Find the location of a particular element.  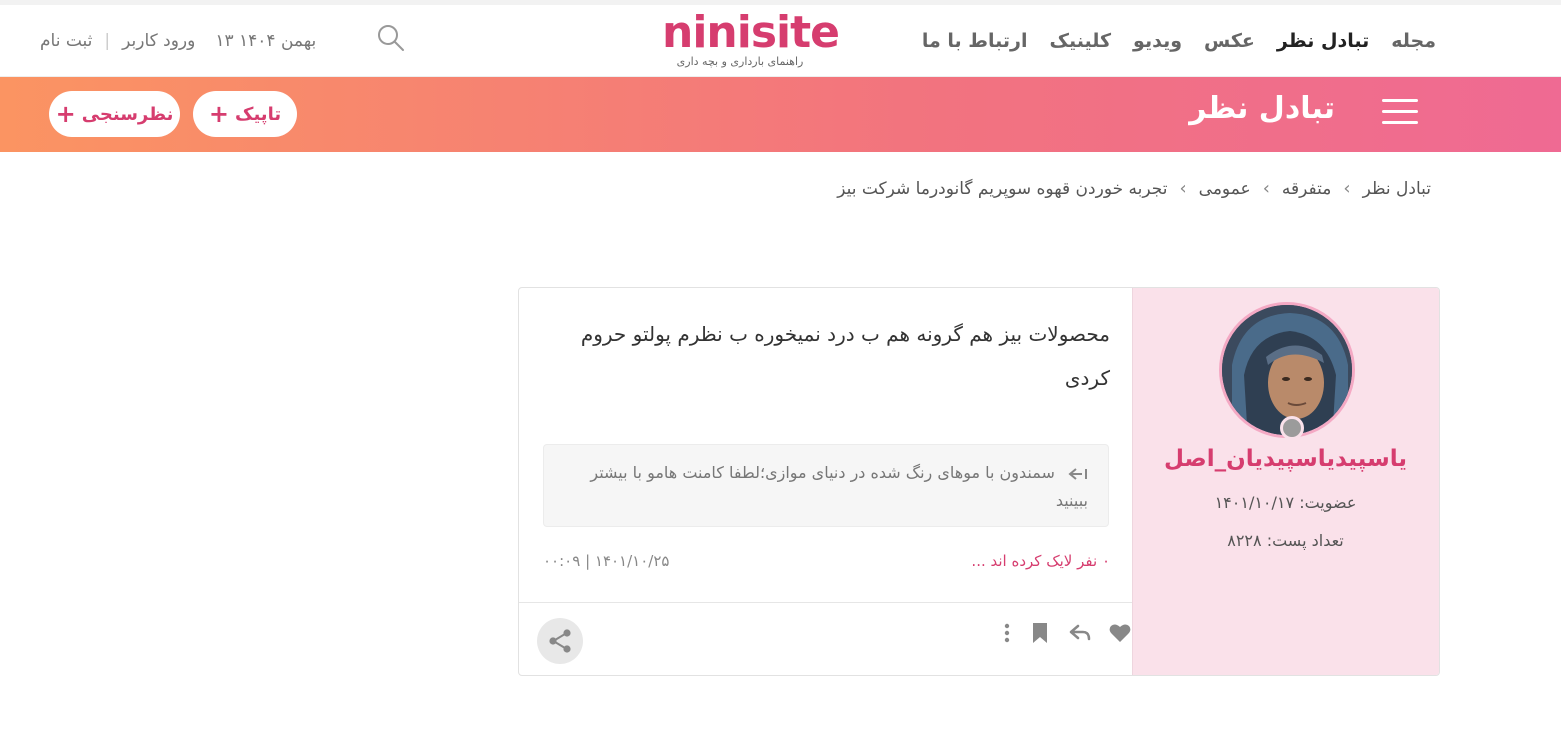

nav-item-photo: عکس is located at coordinates (1229, 41).